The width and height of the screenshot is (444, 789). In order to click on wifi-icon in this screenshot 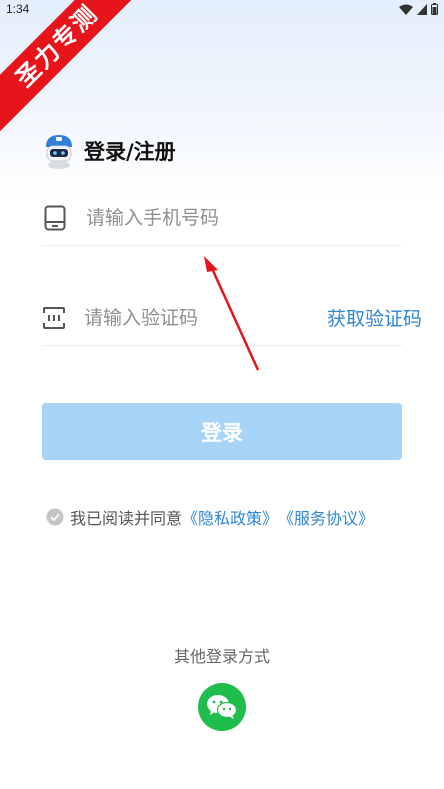, I will do `click(406, 9)`.